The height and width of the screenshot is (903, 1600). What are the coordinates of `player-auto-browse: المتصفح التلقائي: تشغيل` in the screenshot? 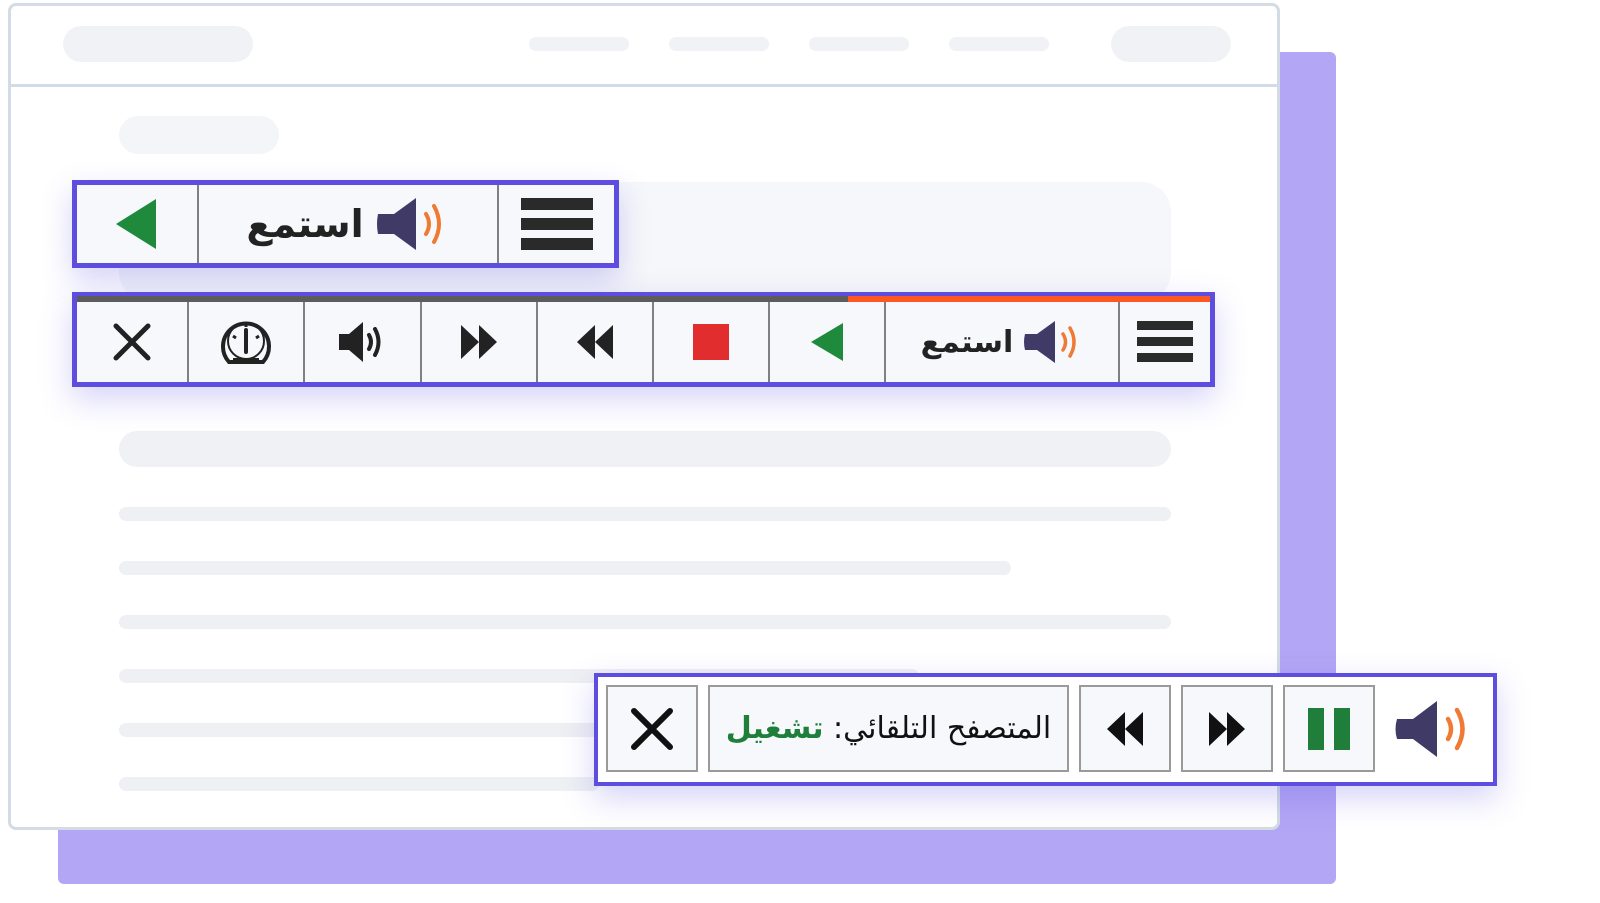 It's located at (1045, 729).